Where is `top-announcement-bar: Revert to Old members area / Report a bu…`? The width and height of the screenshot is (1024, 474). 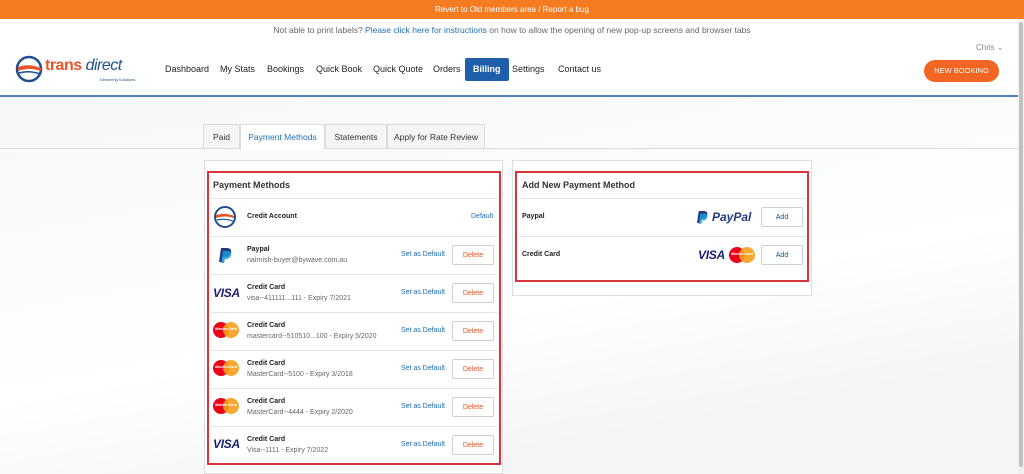 top-announcement-bar: Revert to Old members area / Report a bu… is located at coordinates (512, 9).